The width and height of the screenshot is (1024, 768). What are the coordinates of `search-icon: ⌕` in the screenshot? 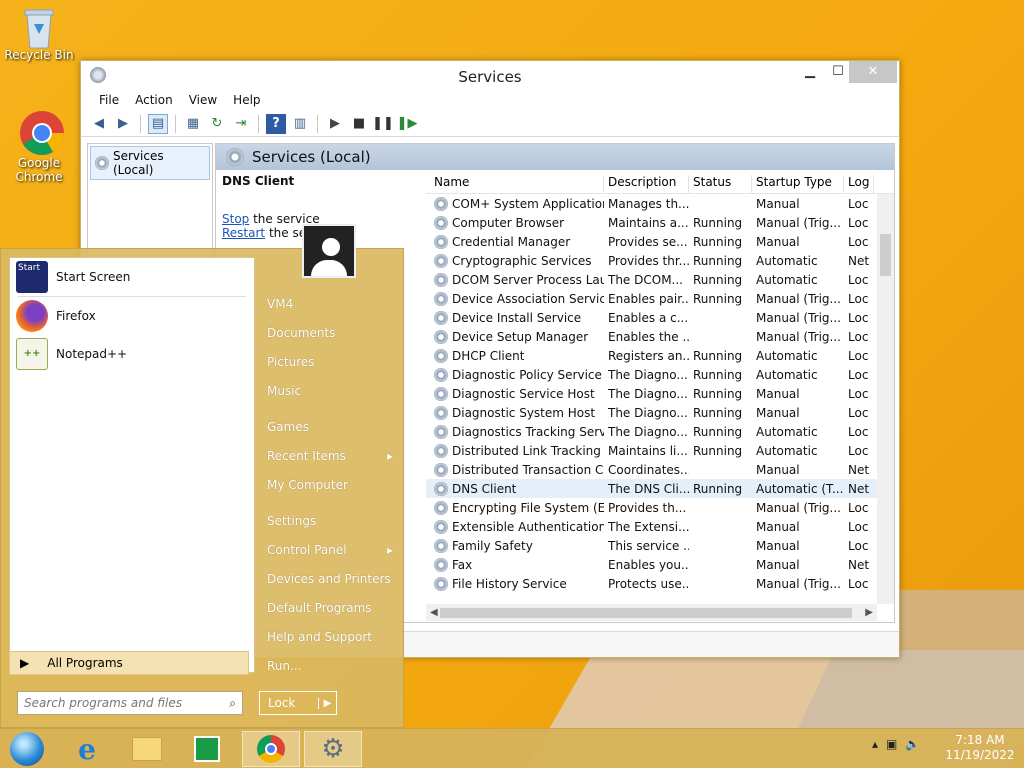 It's located at (232, 703).